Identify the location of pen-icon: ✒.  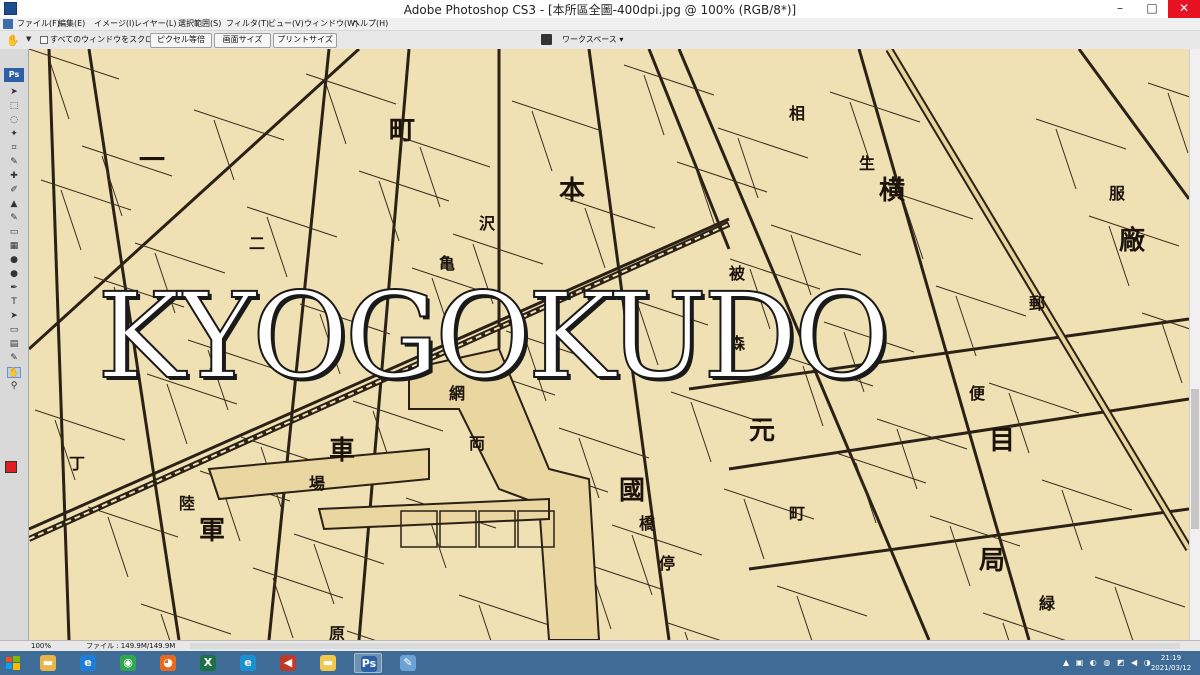
(14, 288).